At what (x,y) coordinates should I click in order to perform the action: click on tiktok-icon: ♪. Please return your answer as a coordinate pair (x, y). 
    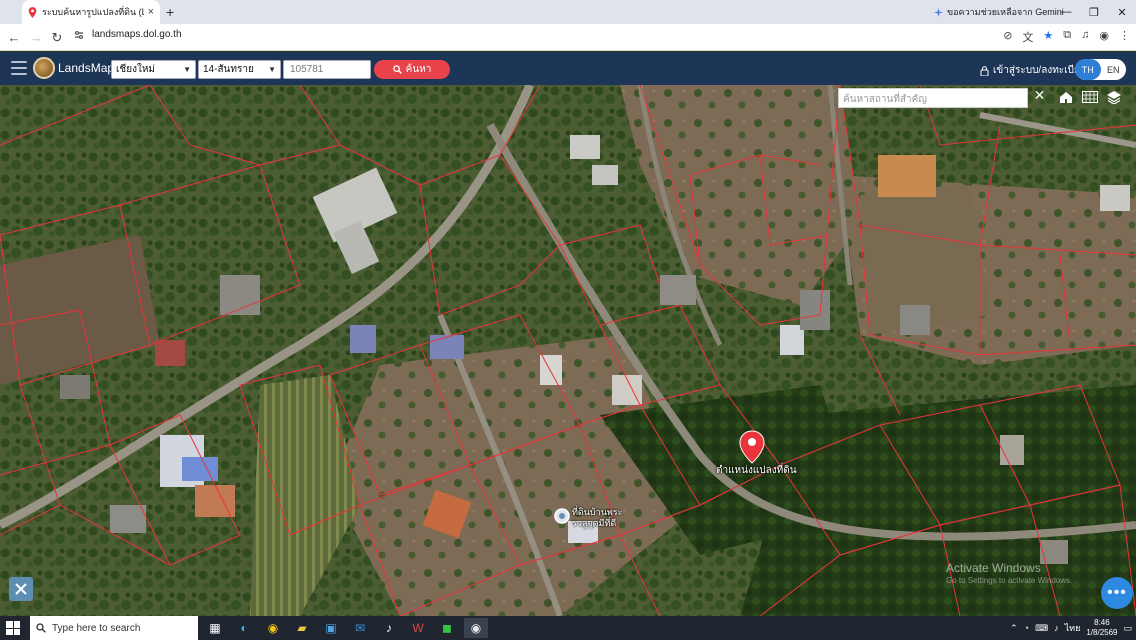
    Looking at the image, I should click on (389, 628).